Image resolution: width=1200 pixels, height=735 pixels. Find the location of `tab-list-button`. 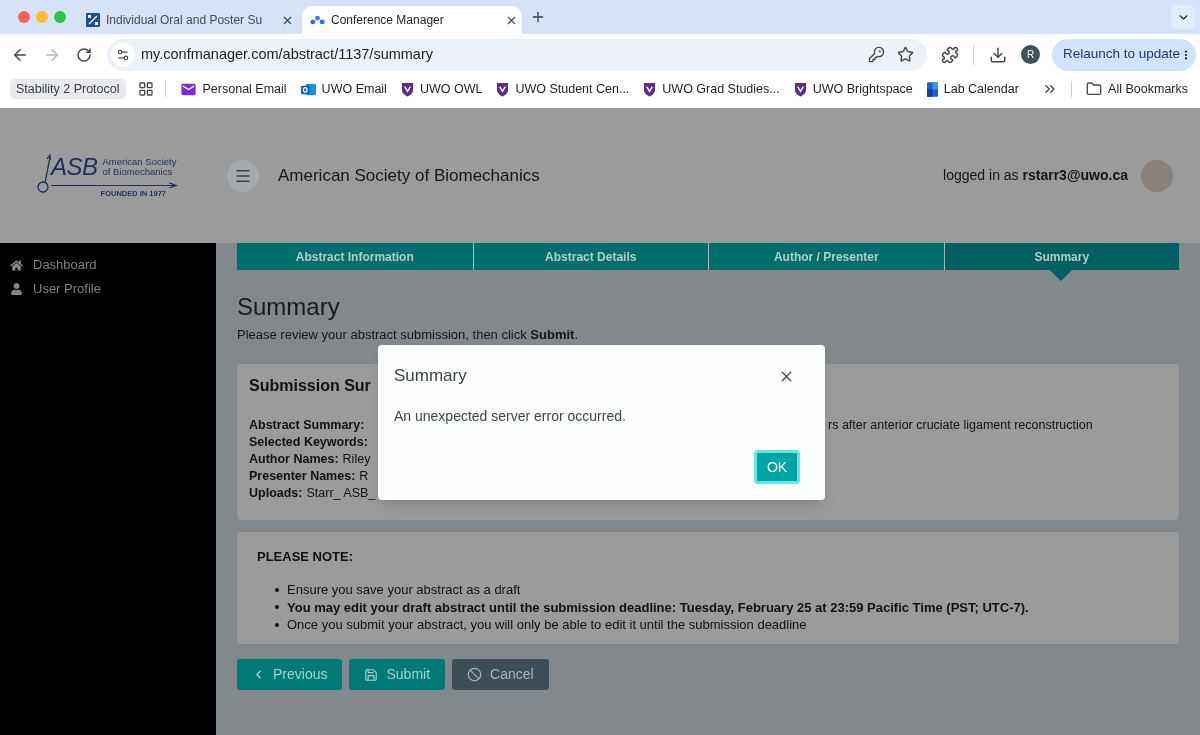

tab-list-button is located at coordinates (1183, 17).